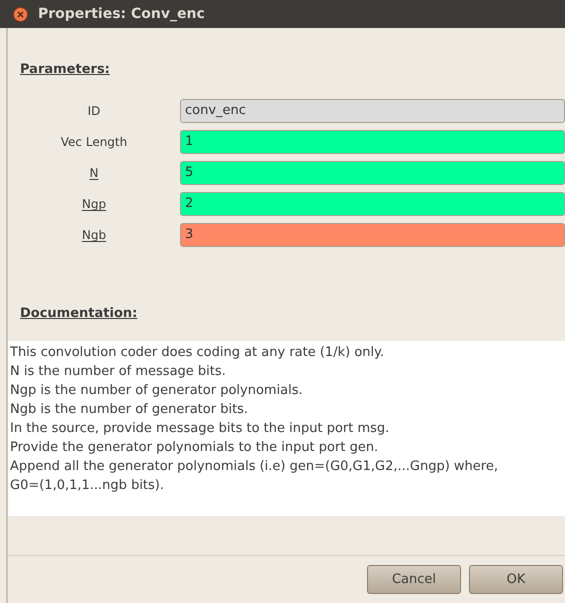 This screenshot has width=565, height=603. Describe the element at coordinates (195, 448) in the screenshot. I see `doc-text-line: Provide the generator polynomials to the input port gen.` at that location.